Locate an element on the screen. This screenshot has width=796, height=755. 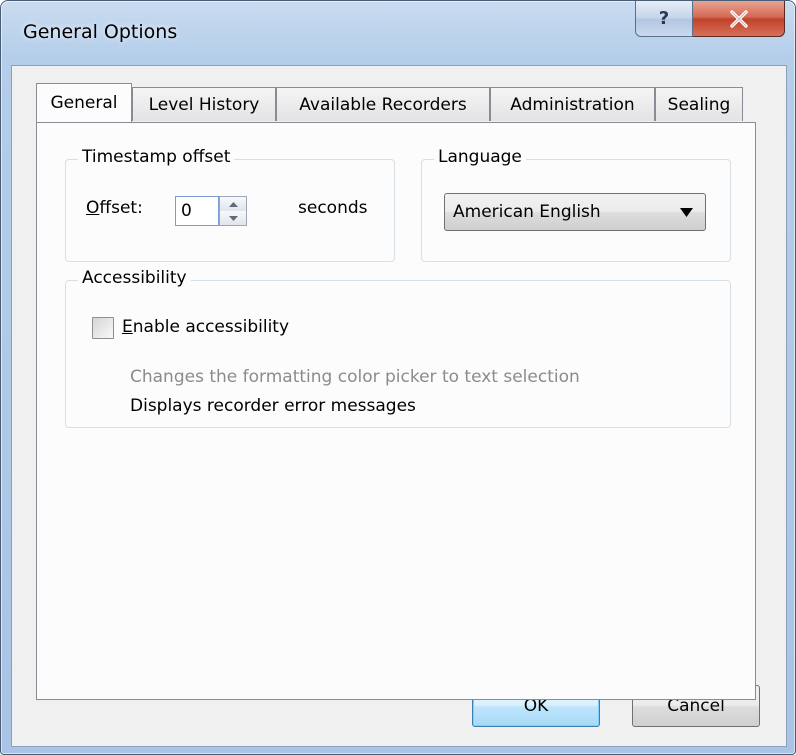
caption-buttons: ? is located at coordinates (710, 20).